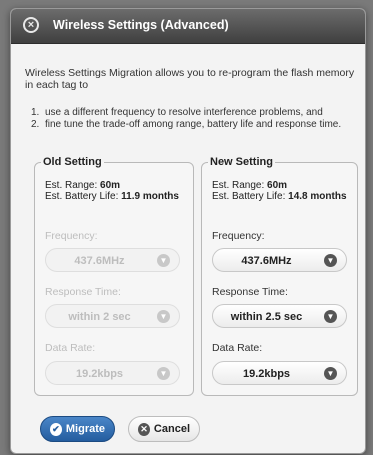 The height and width of the screenshot is (455, 373). Describe the element at coordinates (237, 348) in the screenshot. I see `new-datarate-label: Data Rate:` at that location.